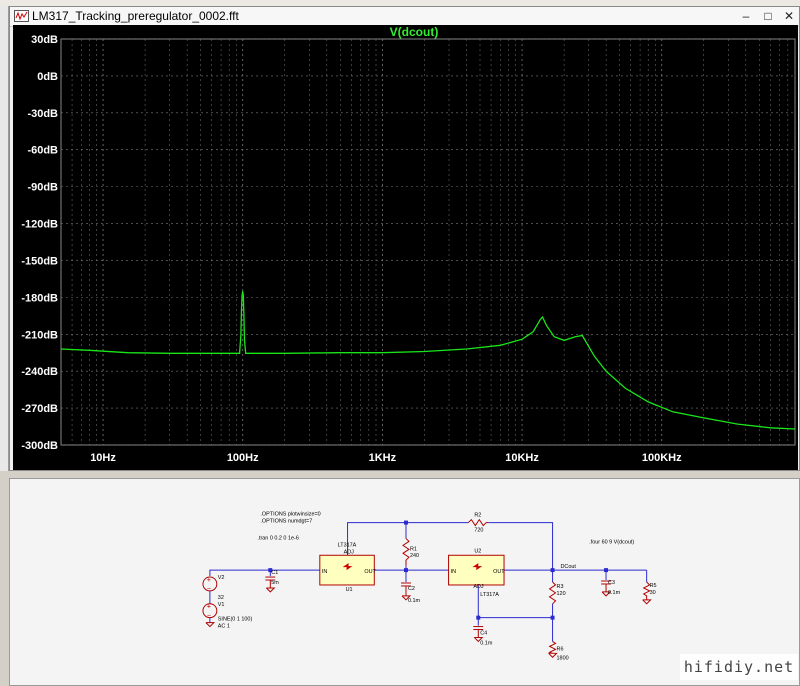 This screenshot has width=800, height=686. What do you see at coordinates (411, 589) in the screenshot?
I see `label-c2: C2` at bounding box center [411, 589].